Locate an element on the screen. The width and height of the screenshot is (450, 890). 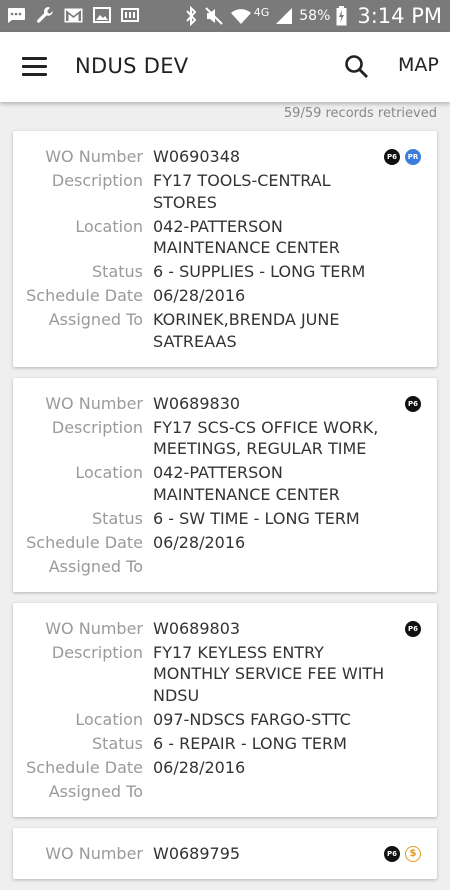
records-count: 59/59 records retrieved is located at coordinates (360, 113).